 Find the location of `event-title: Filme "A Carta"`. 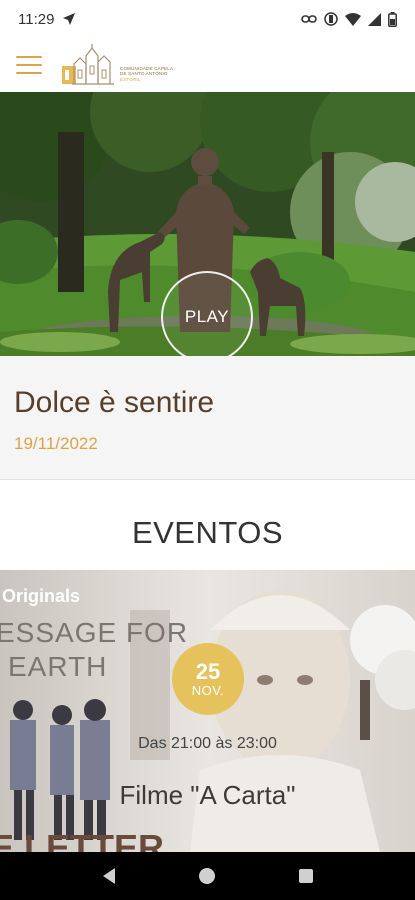

event-title: Filme "A Carta" is located at coordinates (207, 795).